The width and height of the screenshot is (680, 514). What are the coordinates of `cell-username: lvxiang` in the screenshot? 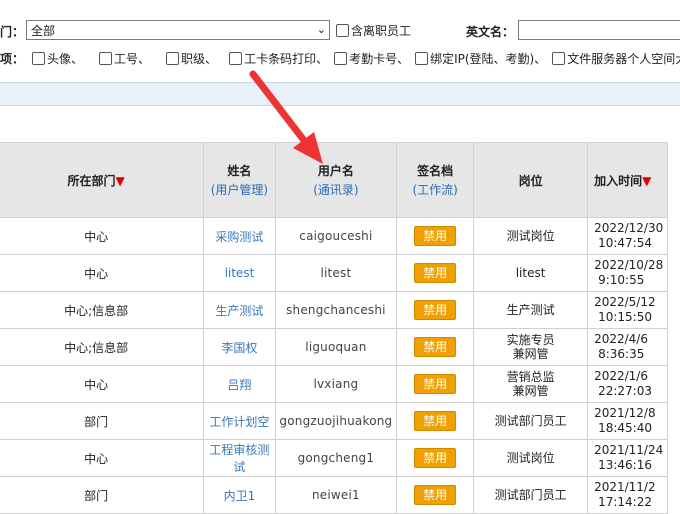 It's located at (336, 384).